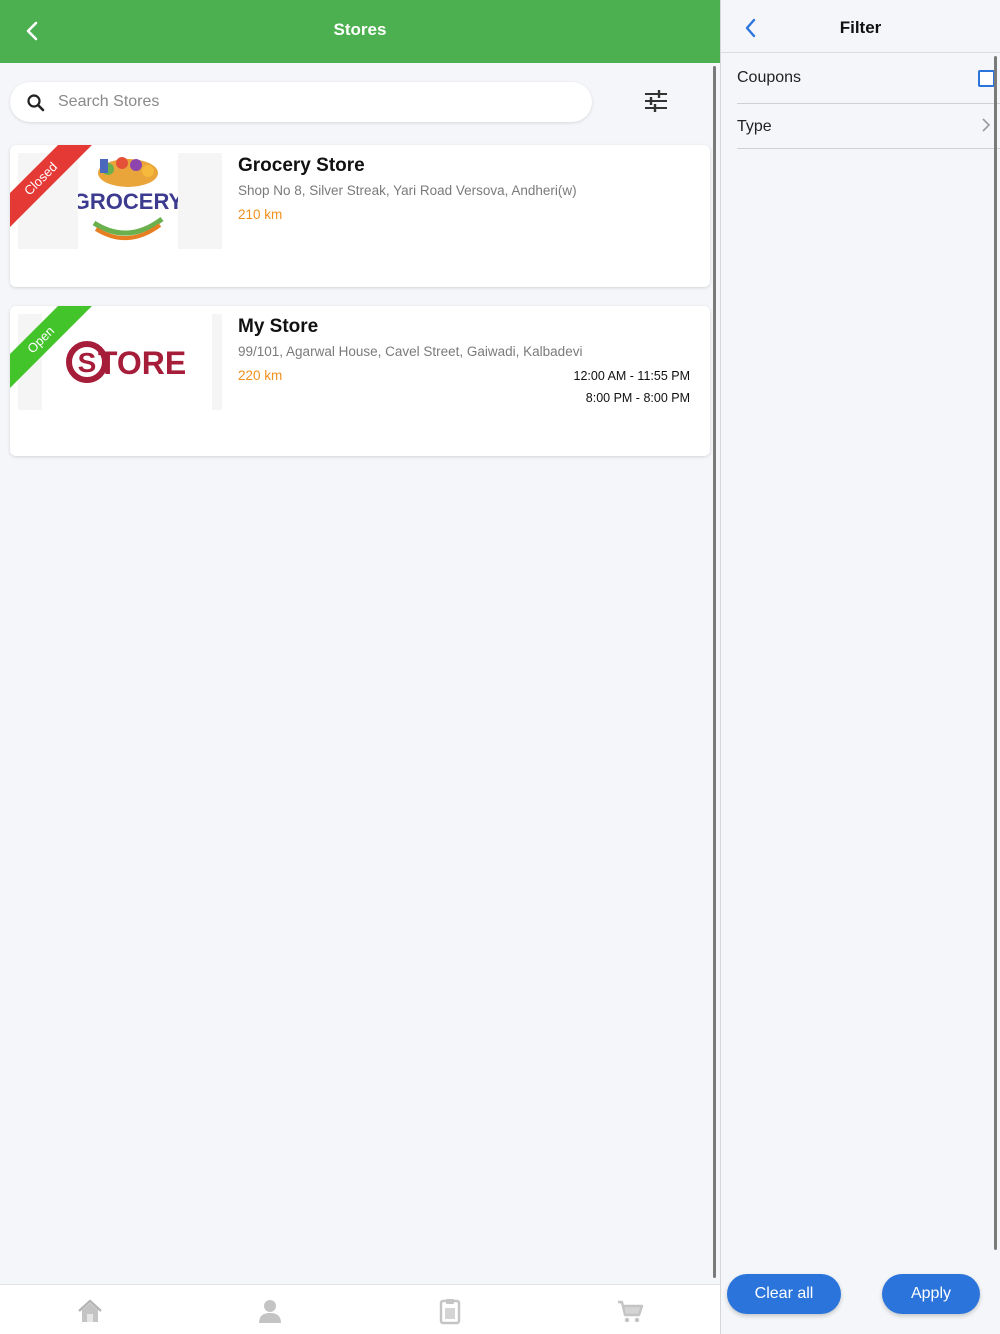 The height and width of the screenshot is (1334, 1000). What do you see at coordinates (860, 52) in the screenshot?
I see `divider` at bounding box center [860, 52].